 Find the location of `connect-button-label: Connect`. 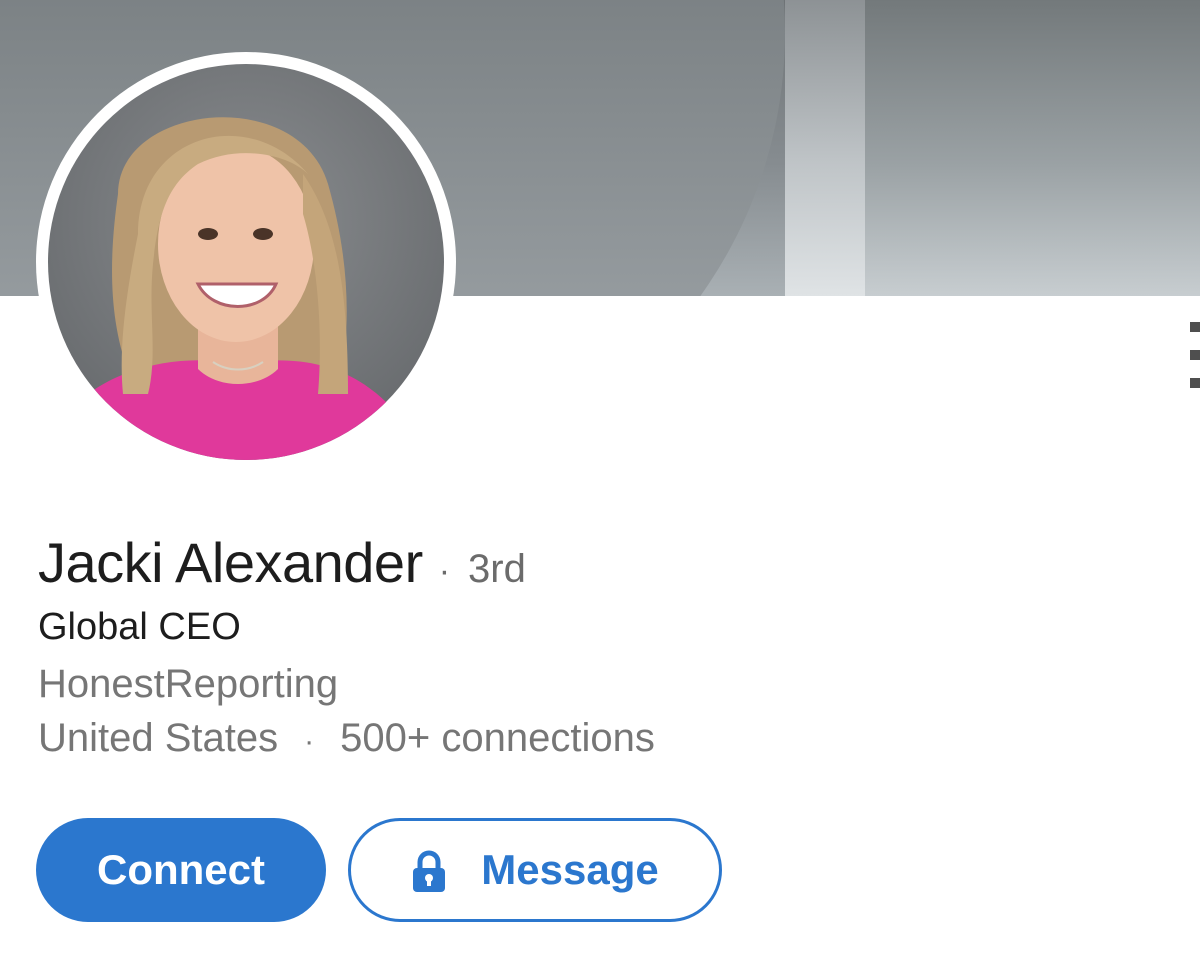

connect-button-label: Connect is located at coordinates (181, 869).